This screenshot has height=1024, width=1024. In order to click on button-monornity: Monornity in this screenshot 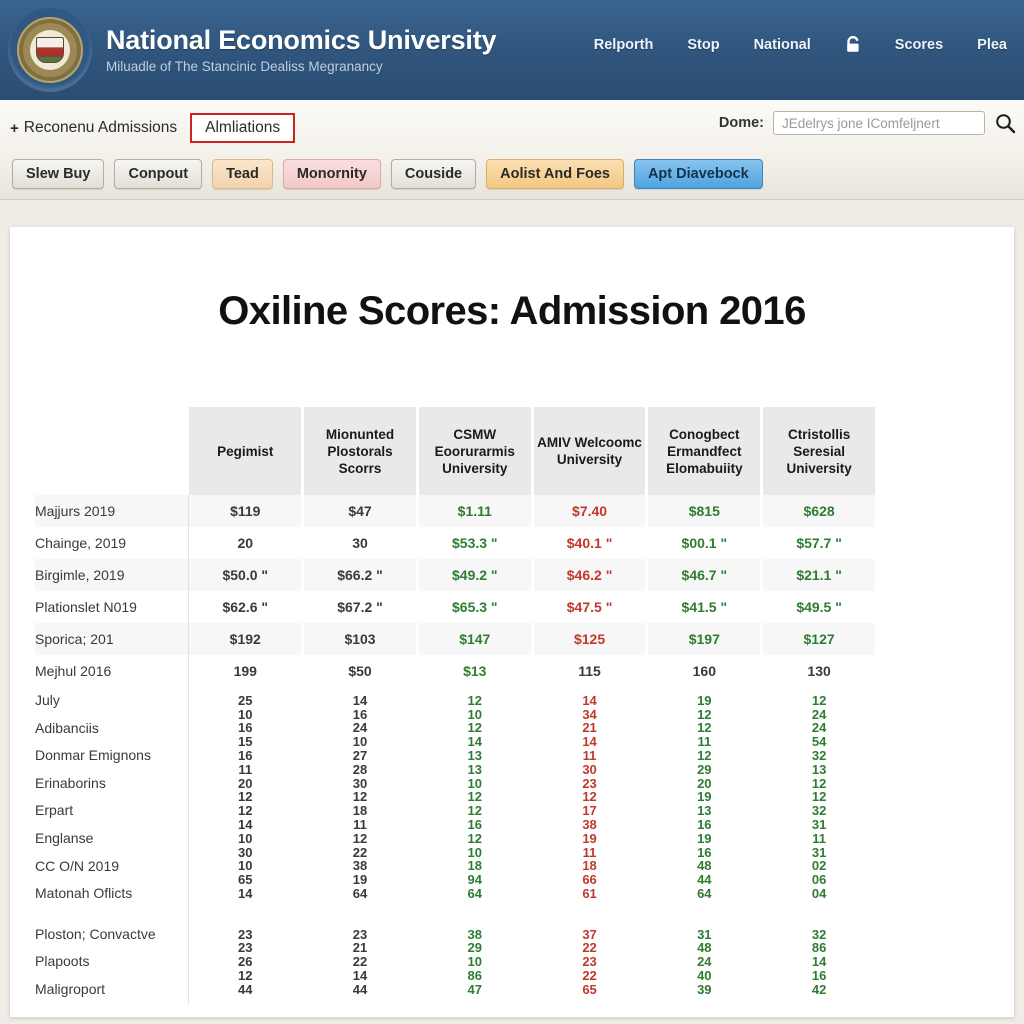, I will do `click(331, 174)`.